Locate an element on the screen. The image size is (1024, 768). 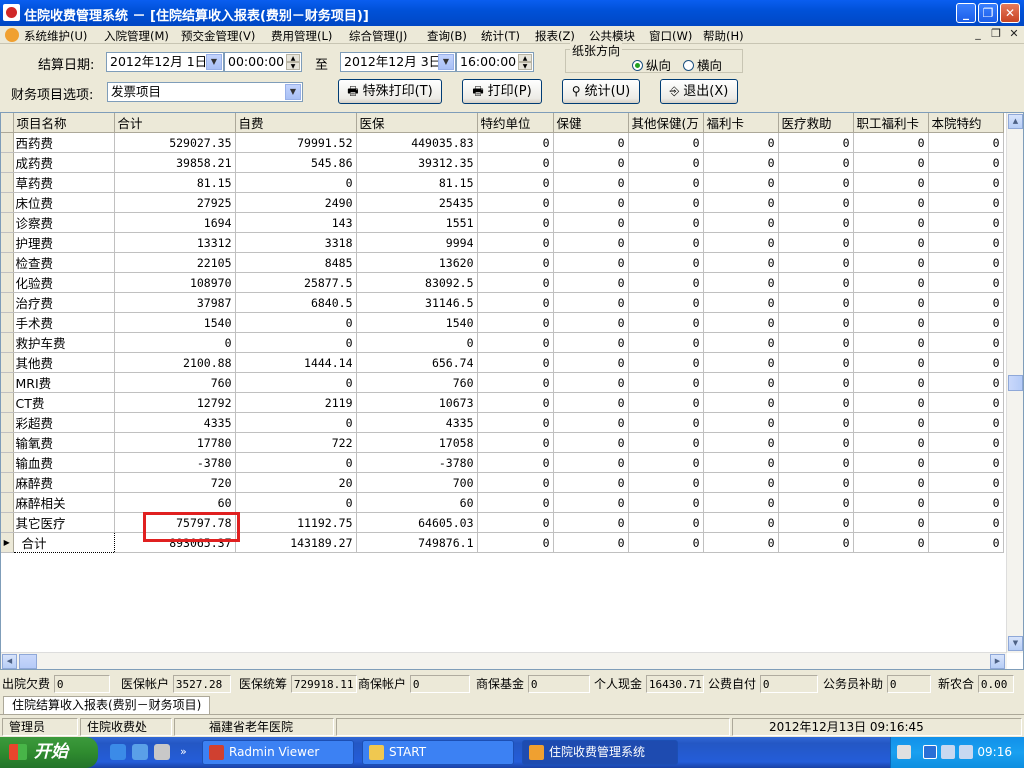
chevron-right-icon: » is located at coordinates (185, 753).